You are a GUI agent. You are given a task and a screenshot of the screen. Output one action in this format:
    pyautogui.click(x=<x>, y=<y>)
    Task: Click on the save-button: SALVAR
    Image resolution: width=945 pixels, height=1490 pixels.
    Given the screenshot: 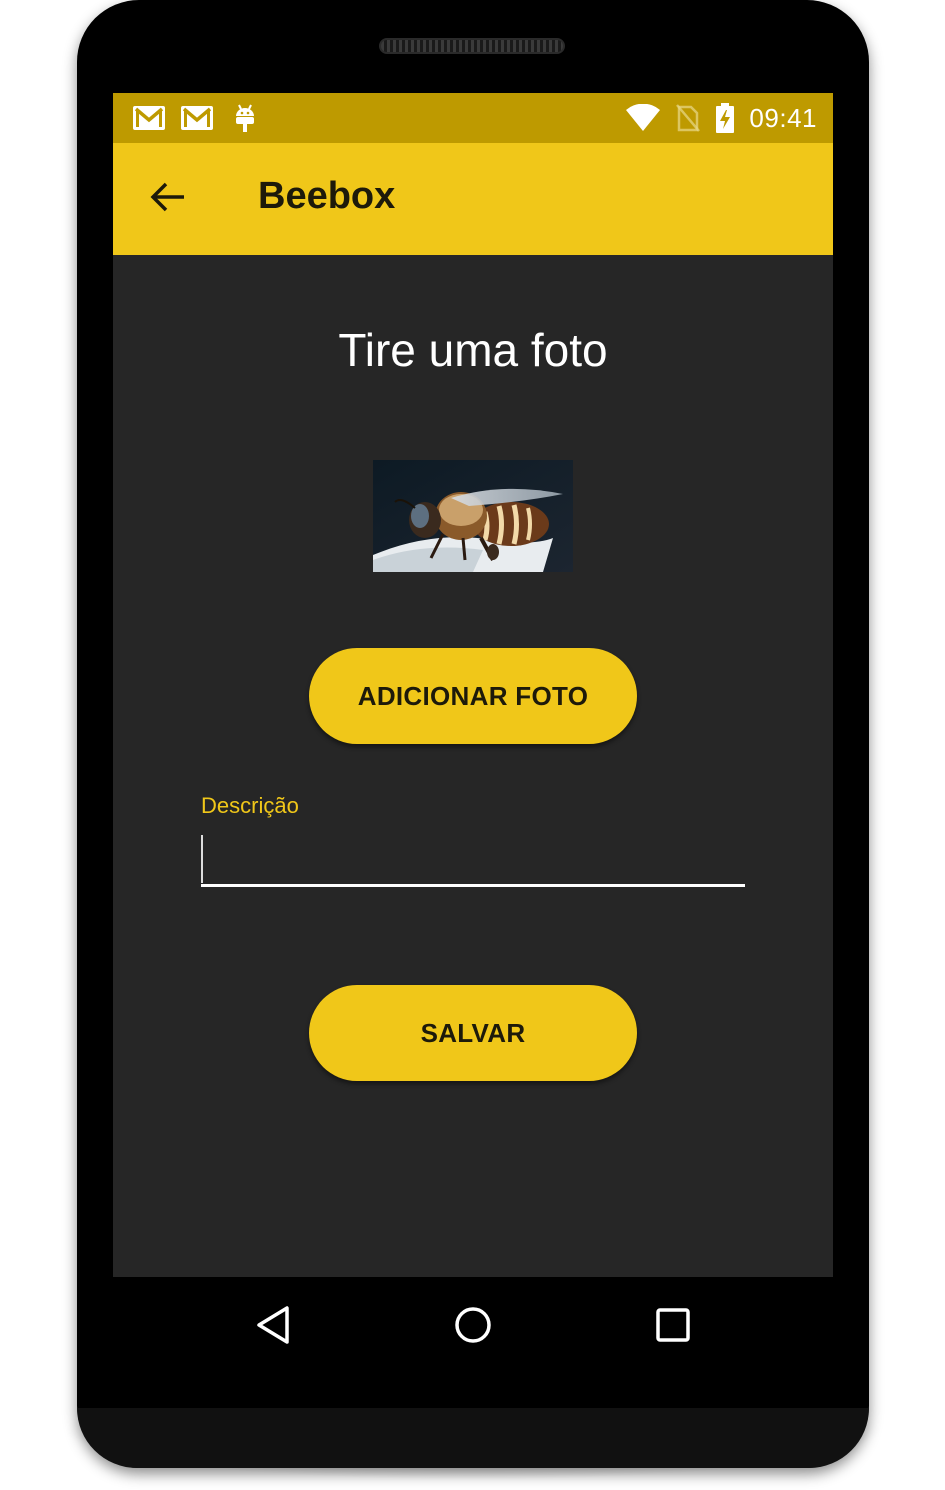 What is the action you would take?
    pyautogui.click(x=473, y=1033)
    